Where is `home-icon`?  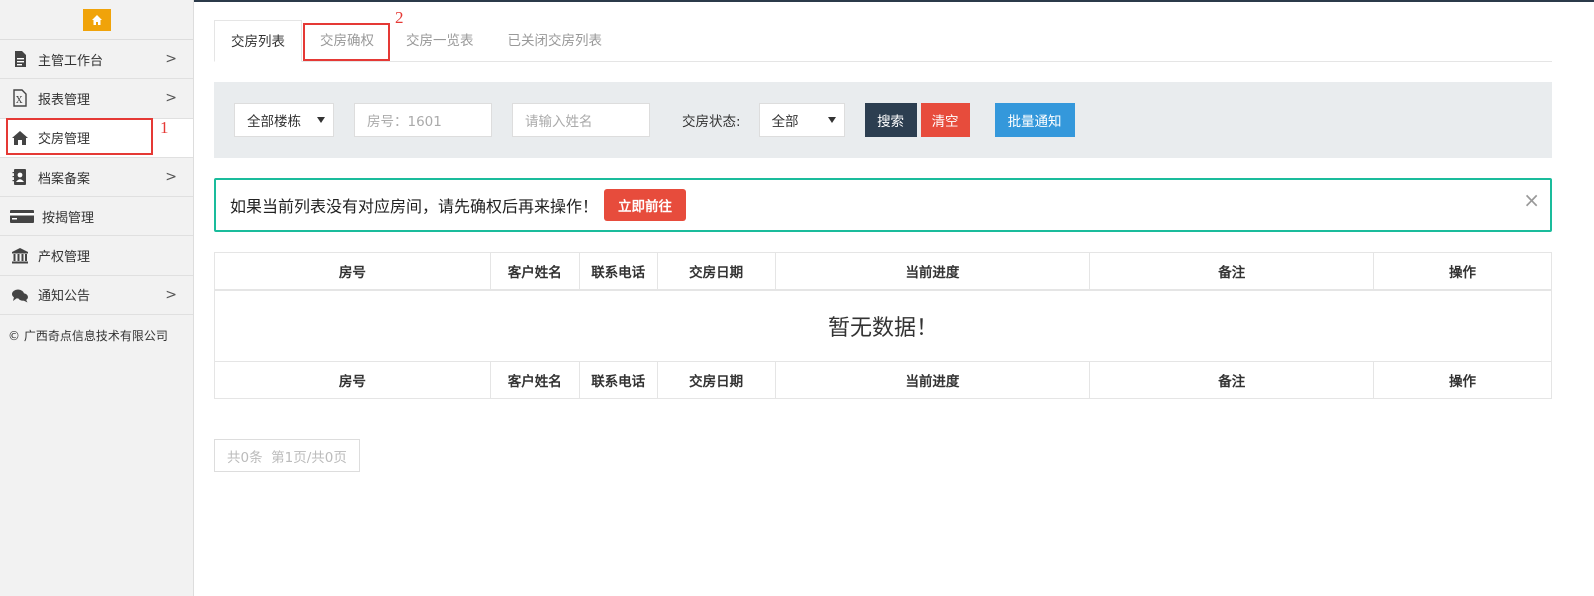
home-icon is located at coordinates (96, 19).